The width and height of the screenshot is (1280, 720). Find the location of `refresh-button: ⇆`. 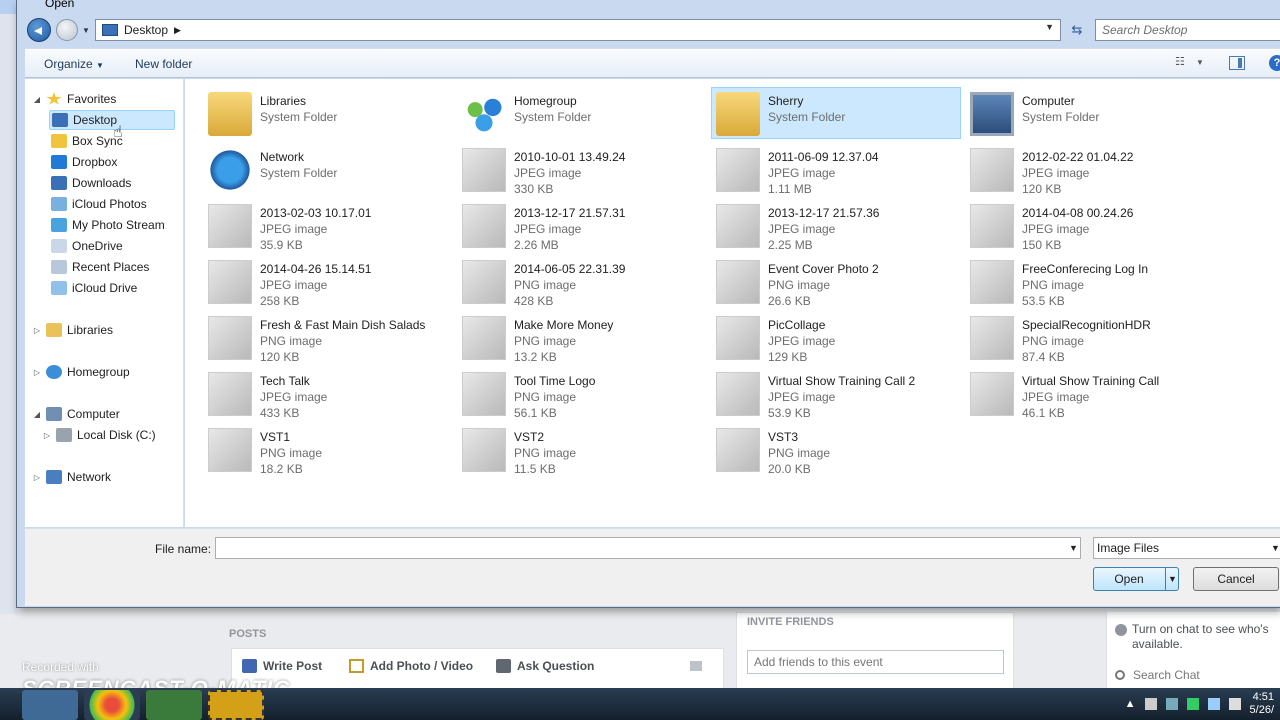

refresh-button: ⇆ is located at coordinates (1077, 30).